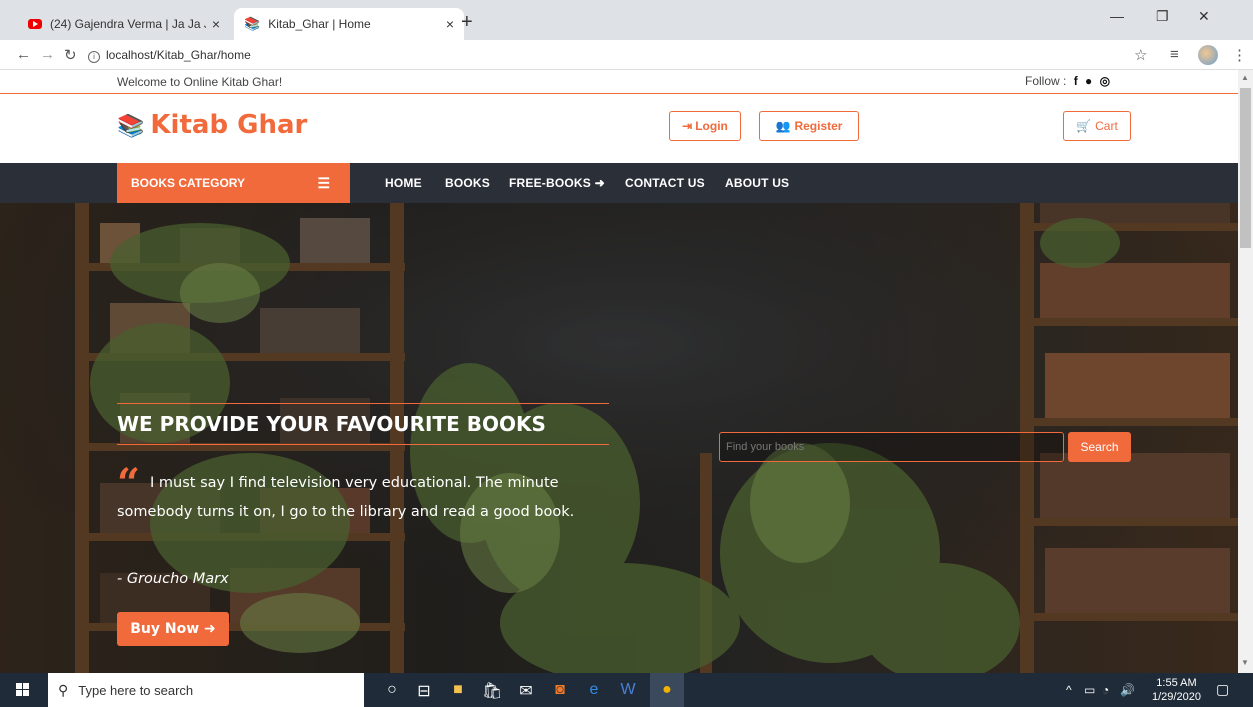 The height and width of the screenshot is (707, 1253). I want to click on tab-title: Kitab_Ghar | Home, so click(319, 24).